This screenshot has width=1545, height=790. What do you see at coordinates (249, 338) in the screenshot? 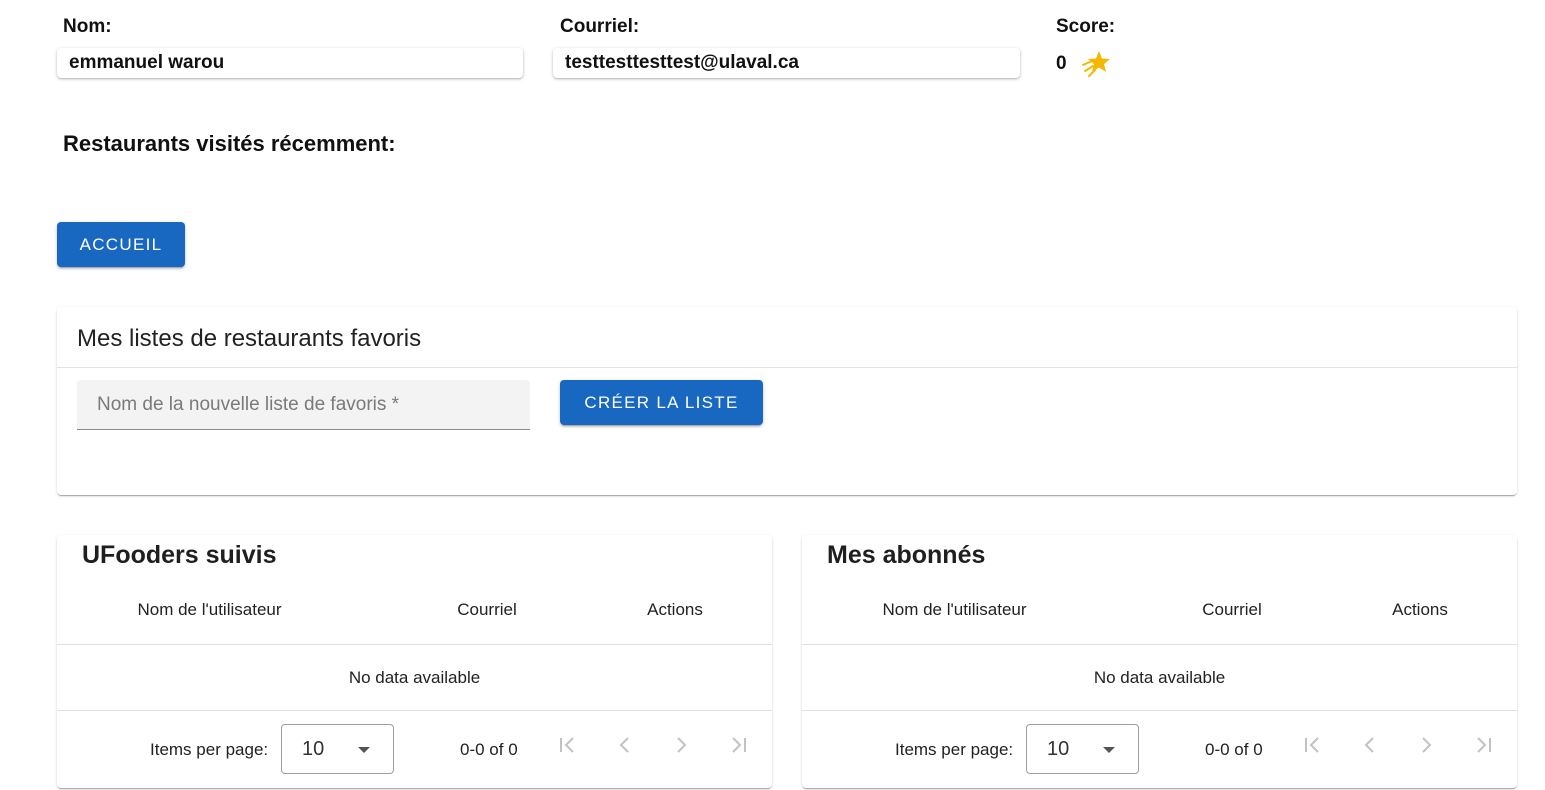
I see `favorites-title: Mes listes de restaurants favoris` at bounding box center [249, 338].